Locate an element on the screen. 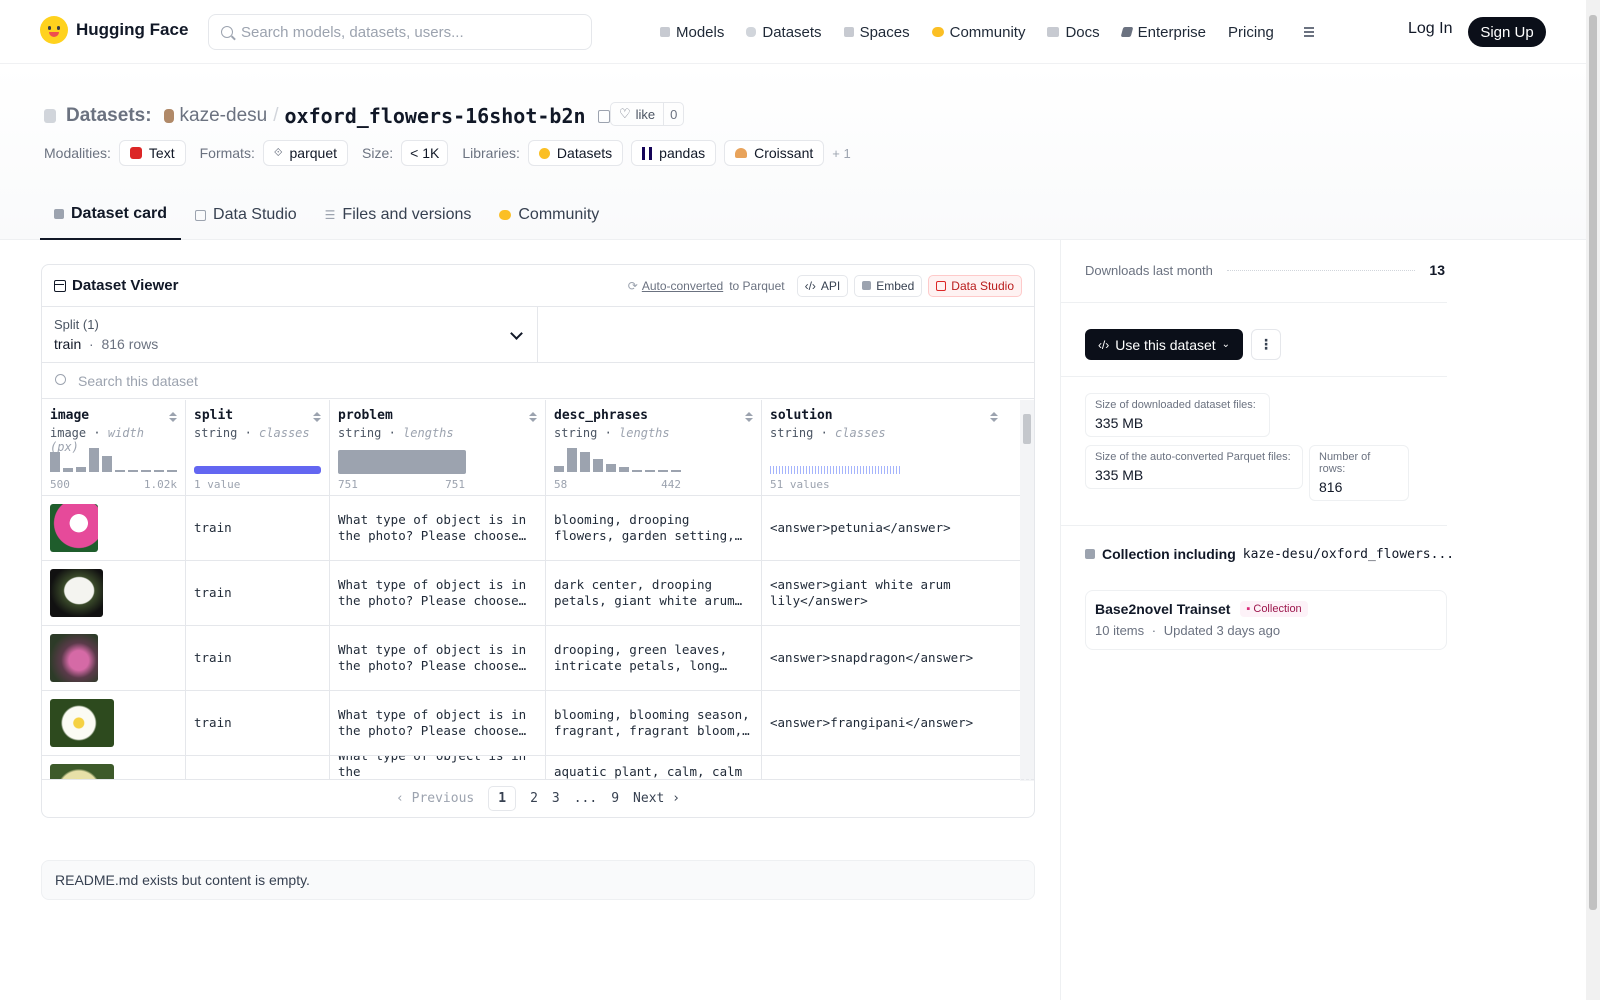 The width and height of the screenshot is (1600, 1000). tab-dataset-card: Dataset card is located at coordinates (111, 215).